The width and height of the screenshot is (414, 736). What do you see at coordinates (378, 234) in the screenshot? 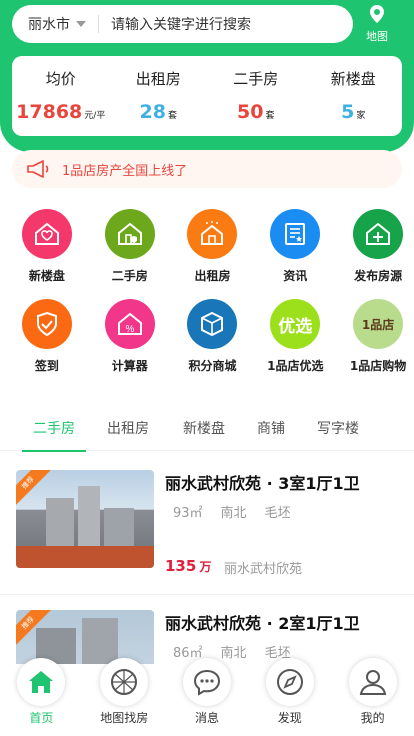
I see `publish-listing-icon` at bounding box center [378, 234].